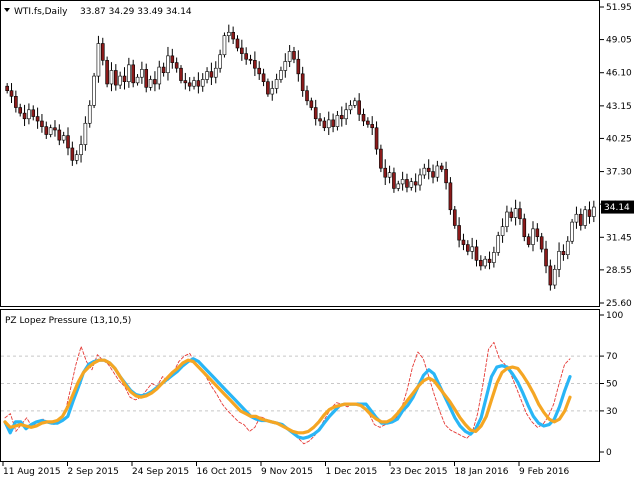  What do you see at coordinates (482, 472) in the screenshot?
I see `time-tick-label: 18 Jan 2016` at bounding box center [482, 472].